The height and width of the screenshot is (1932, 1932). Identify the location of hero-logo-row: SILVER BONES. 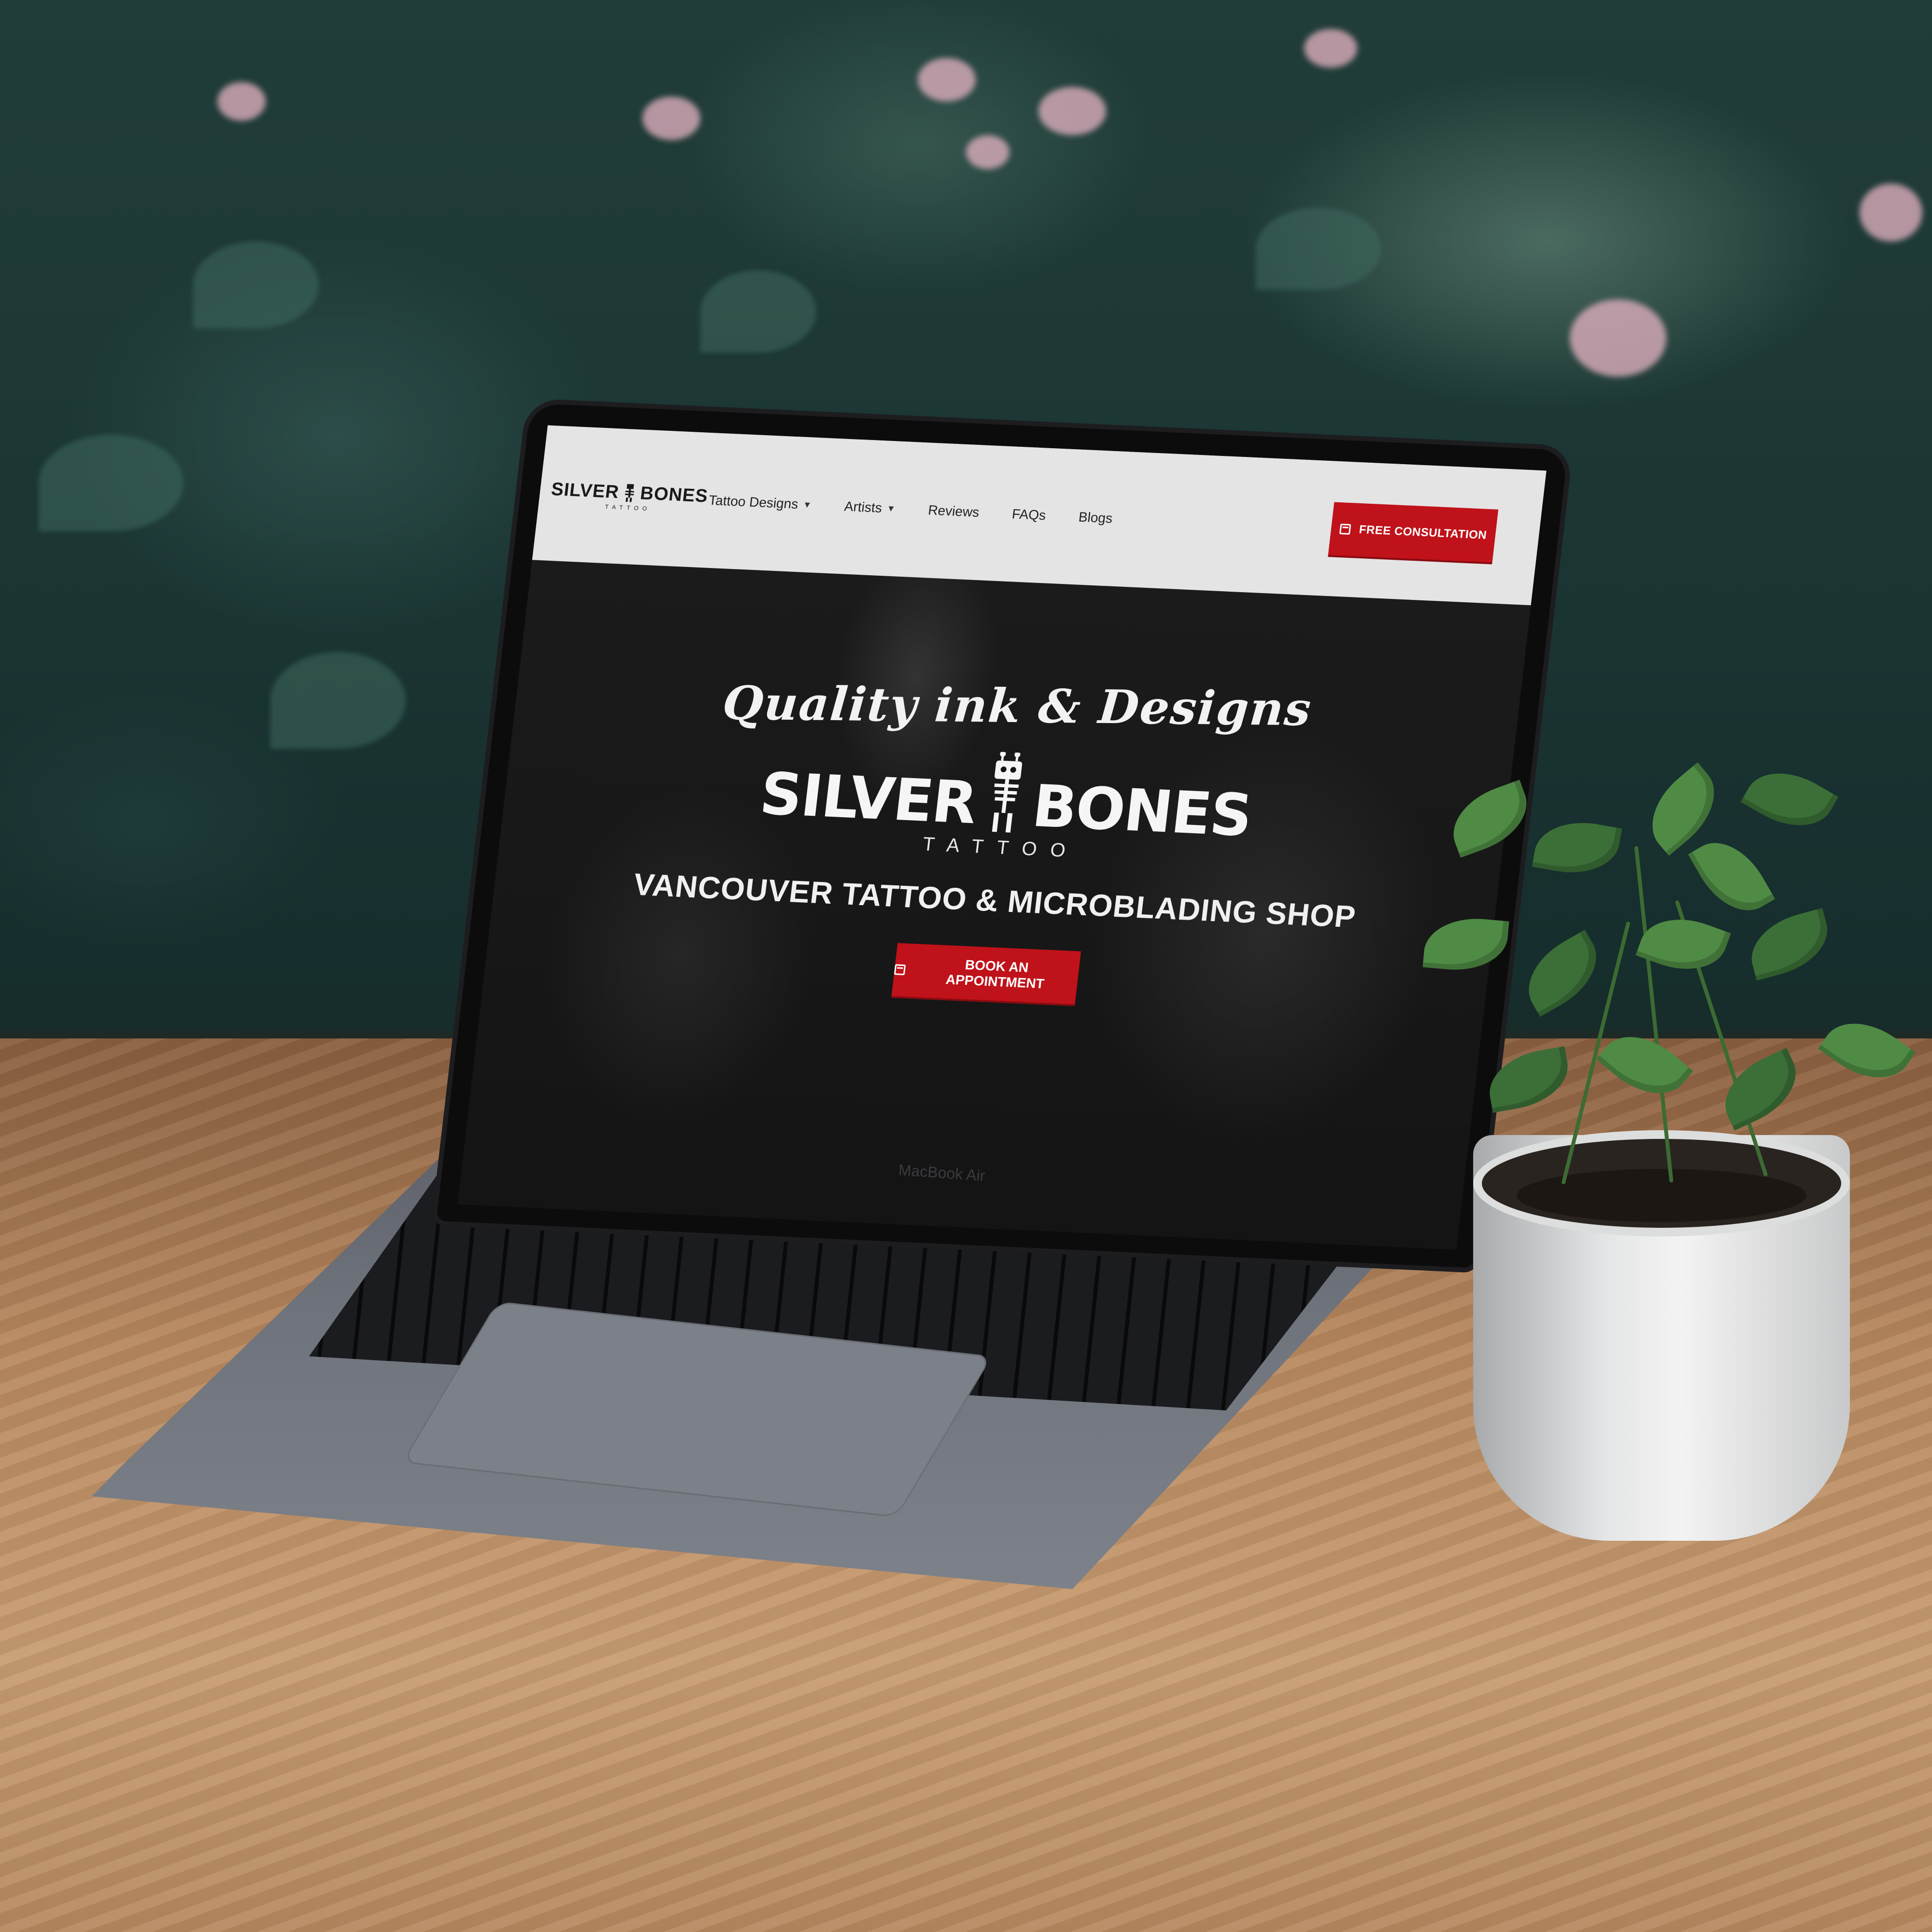
(1006, 795).